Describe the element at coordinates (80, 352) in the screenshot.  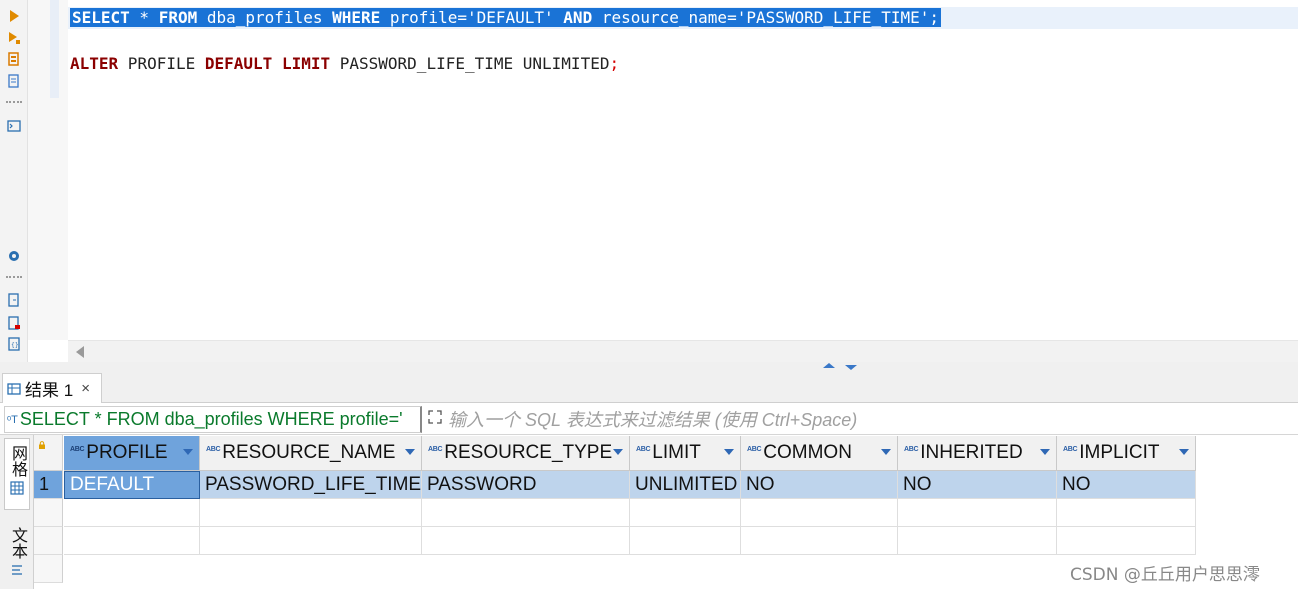
I see `scroll-left-arrow-icon` at that location.